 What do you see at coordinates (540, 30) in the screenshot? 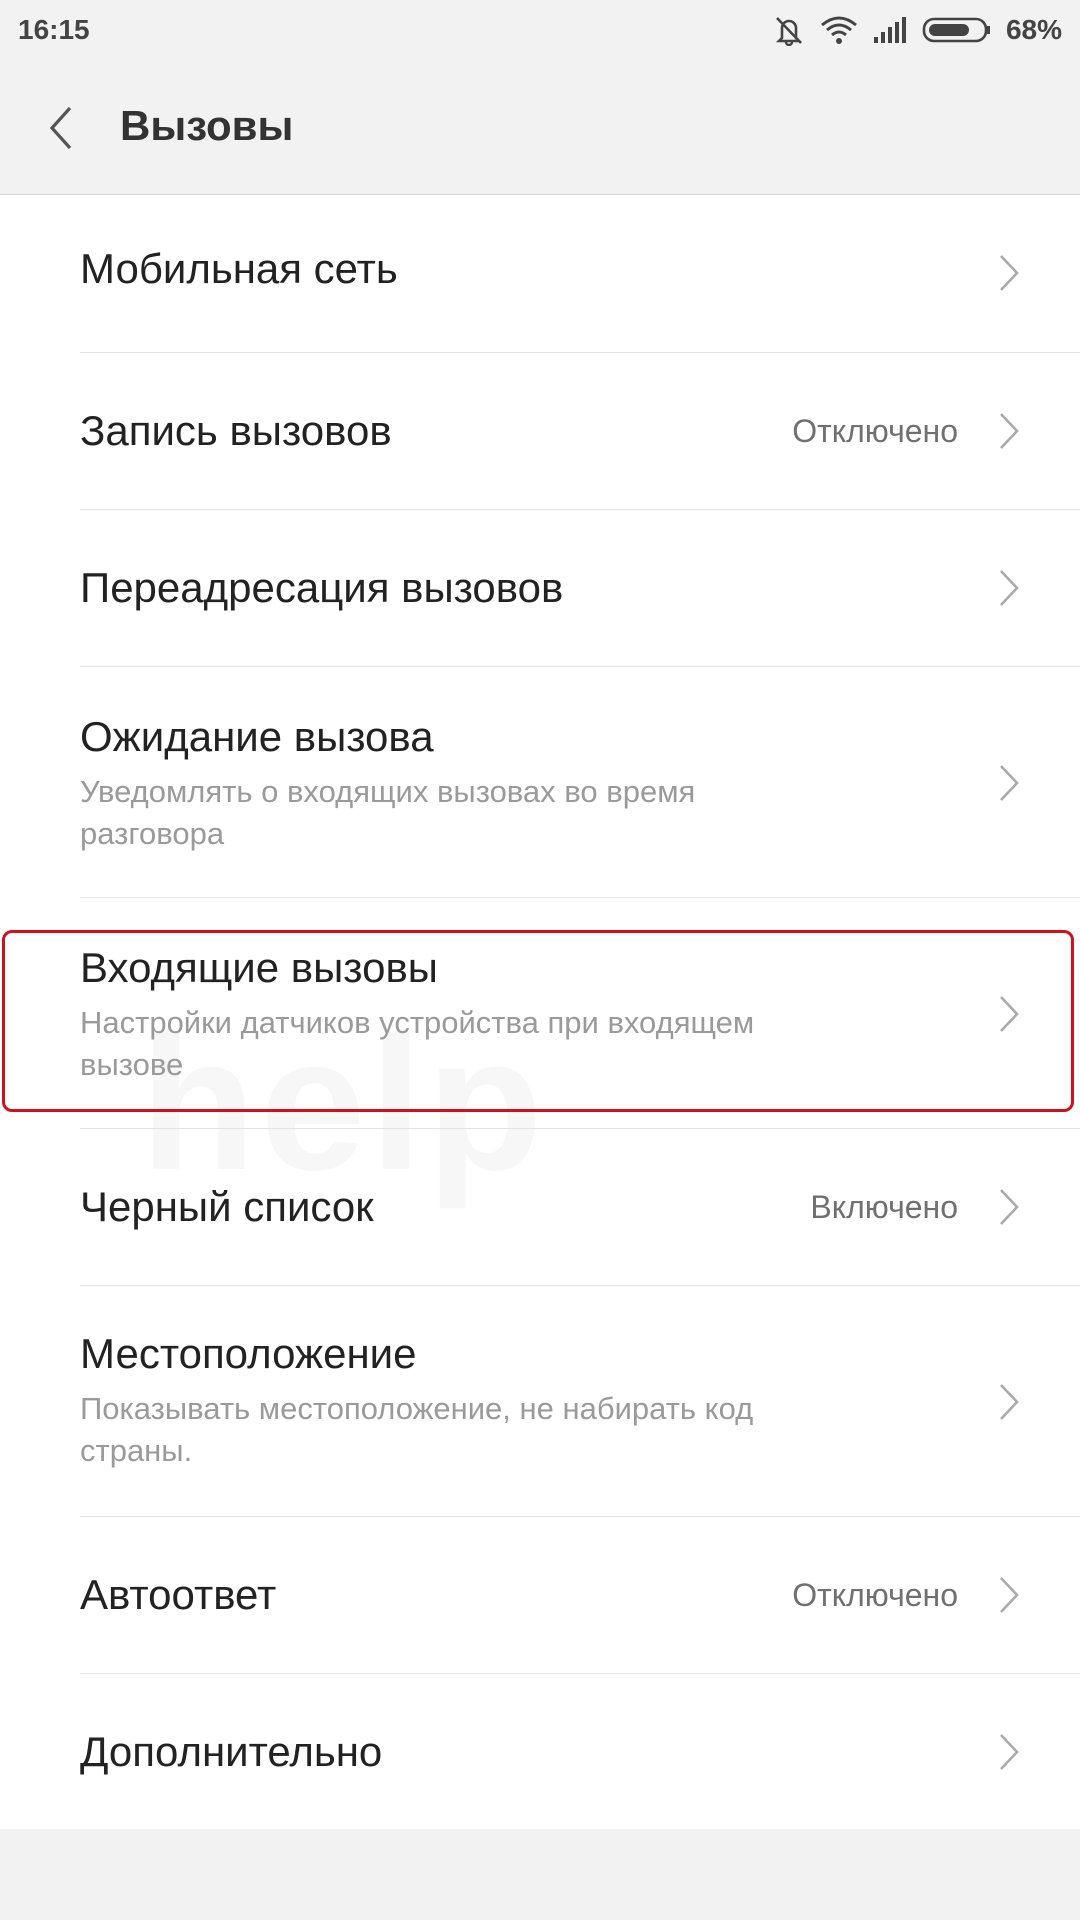
I see `status-bar: 16:15 68%` at bounding box center [540, 30].